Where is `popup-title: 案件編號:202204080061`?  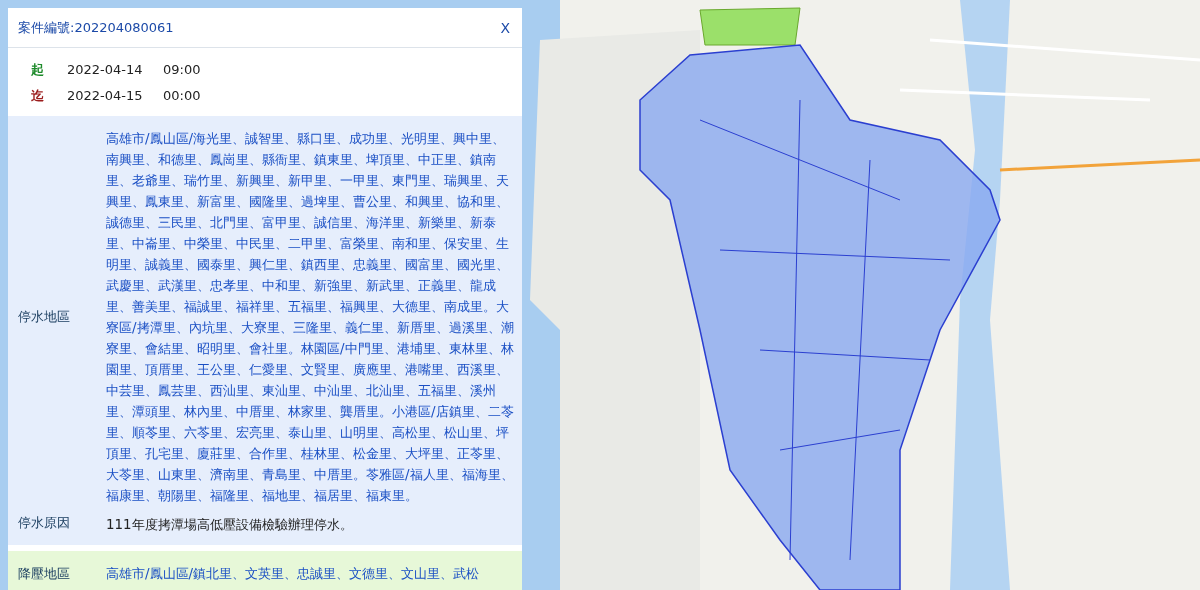
popup-title: 案件編號:202204080061 is located at coordinates (96, 27).